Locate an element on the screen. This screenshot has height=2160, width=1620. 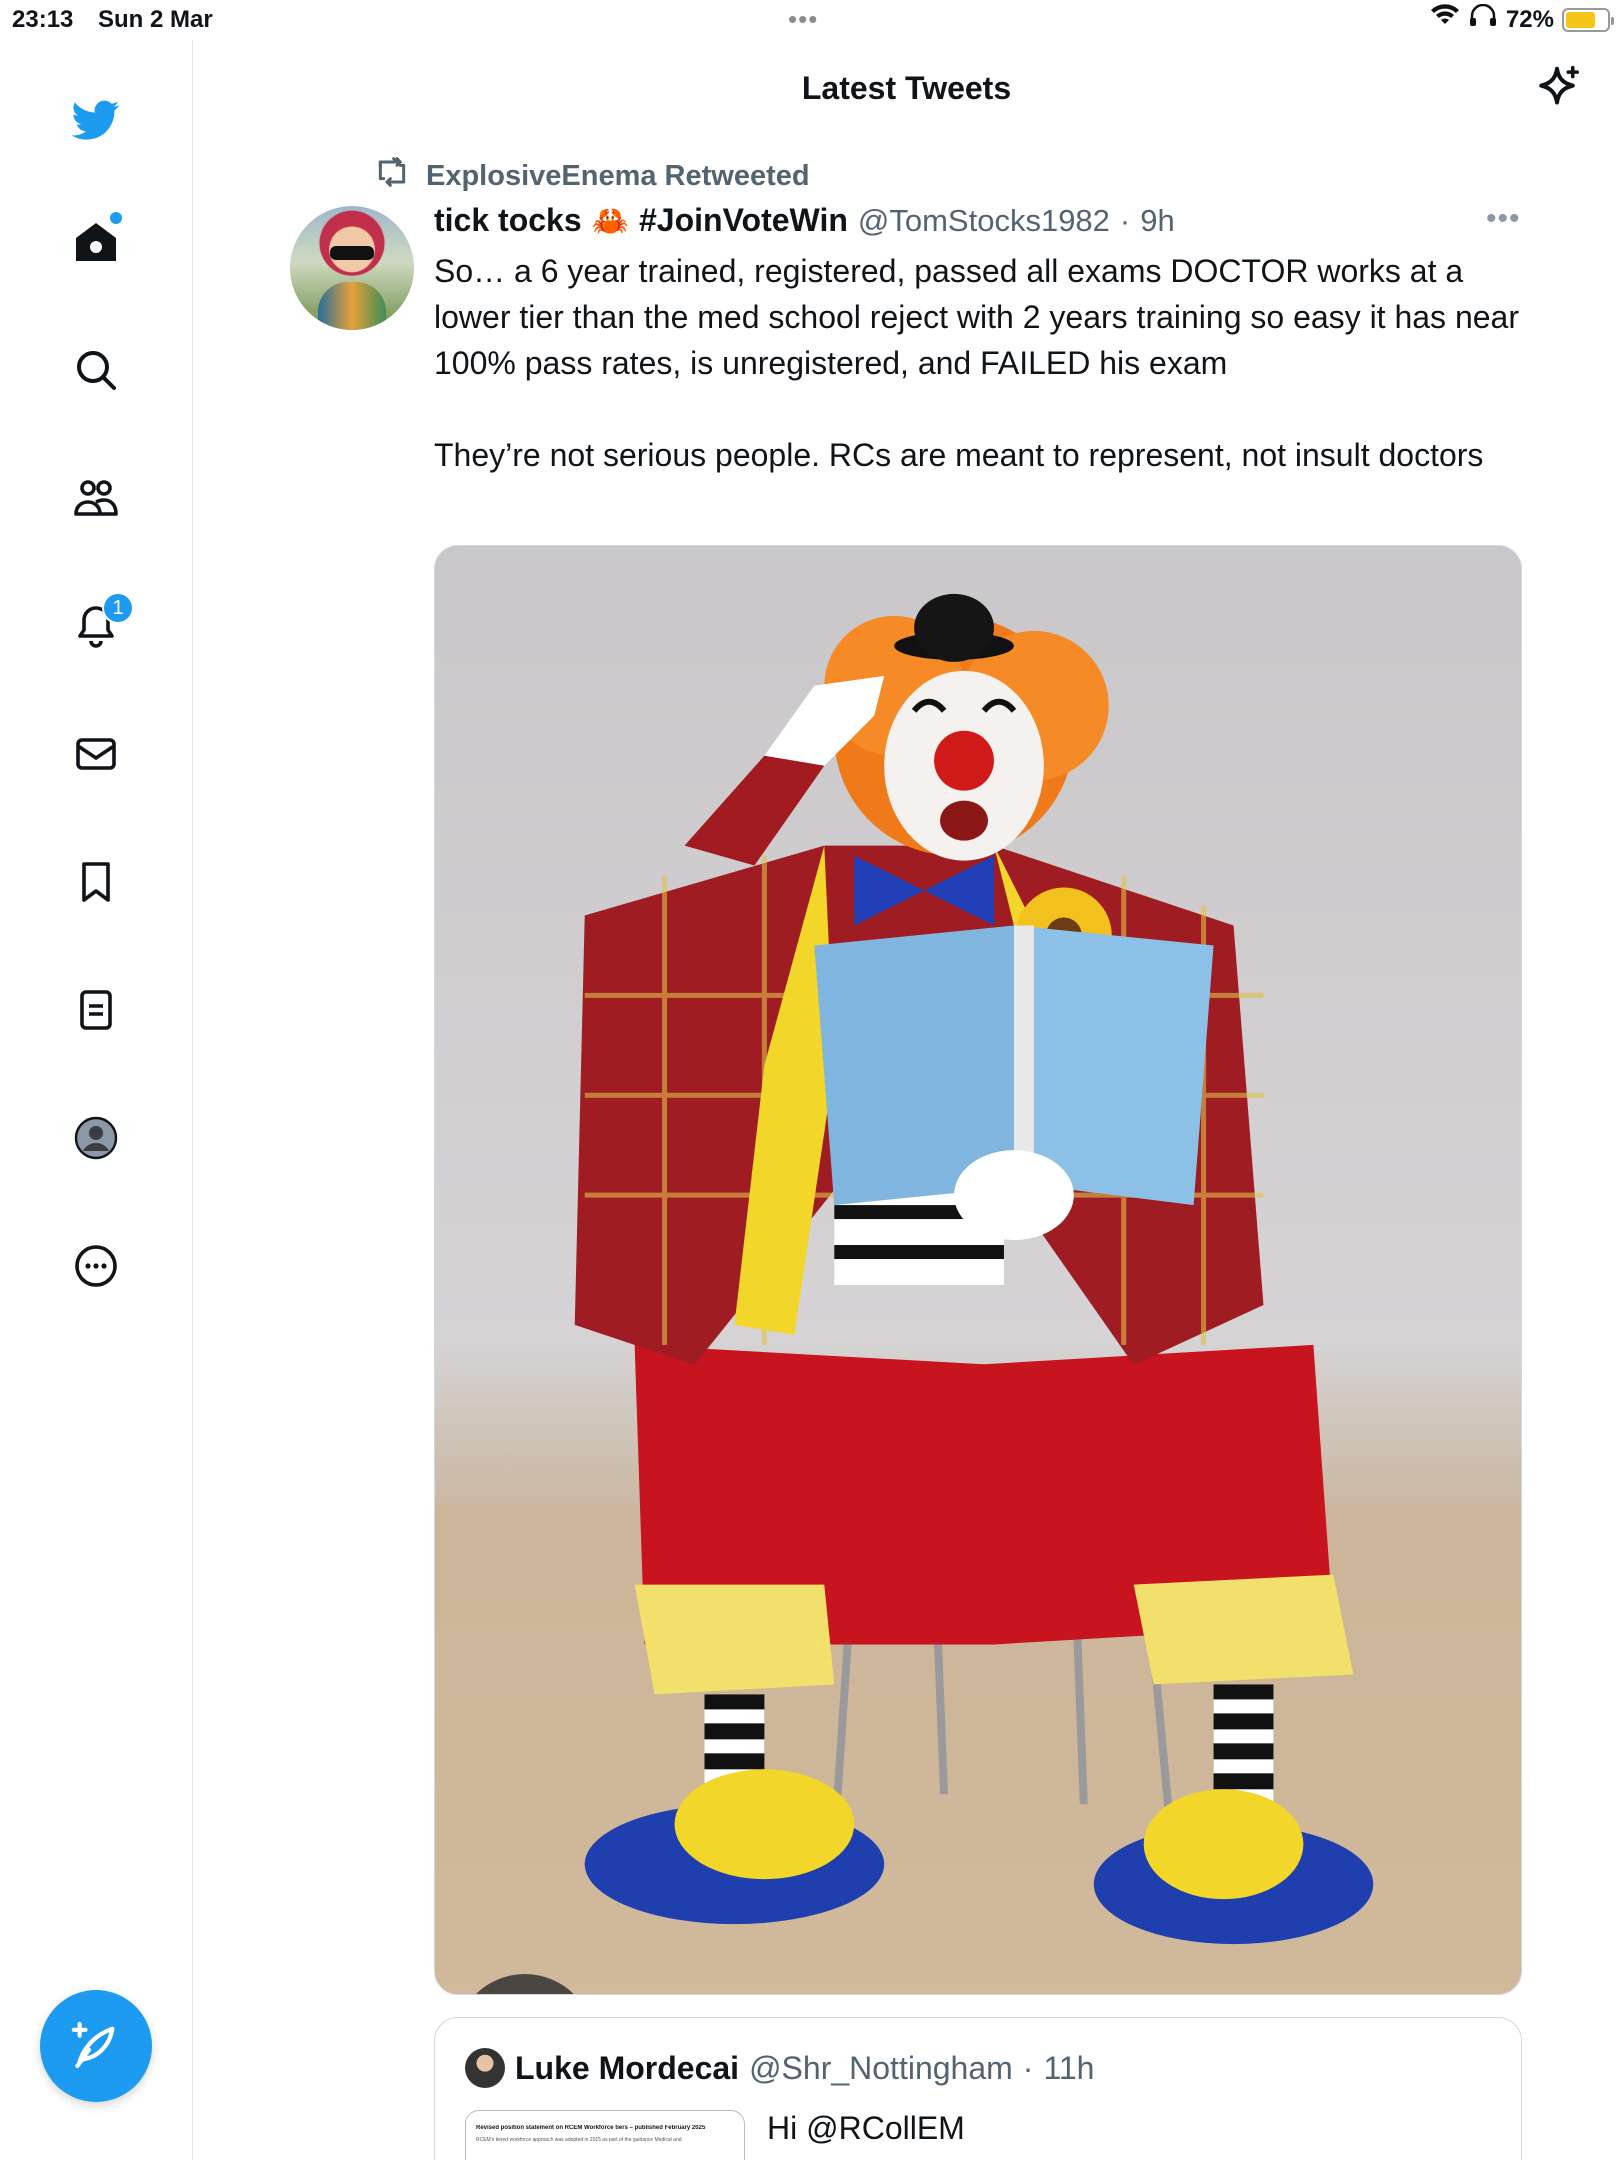
retweet-icon is located at coordinates (392, 176).